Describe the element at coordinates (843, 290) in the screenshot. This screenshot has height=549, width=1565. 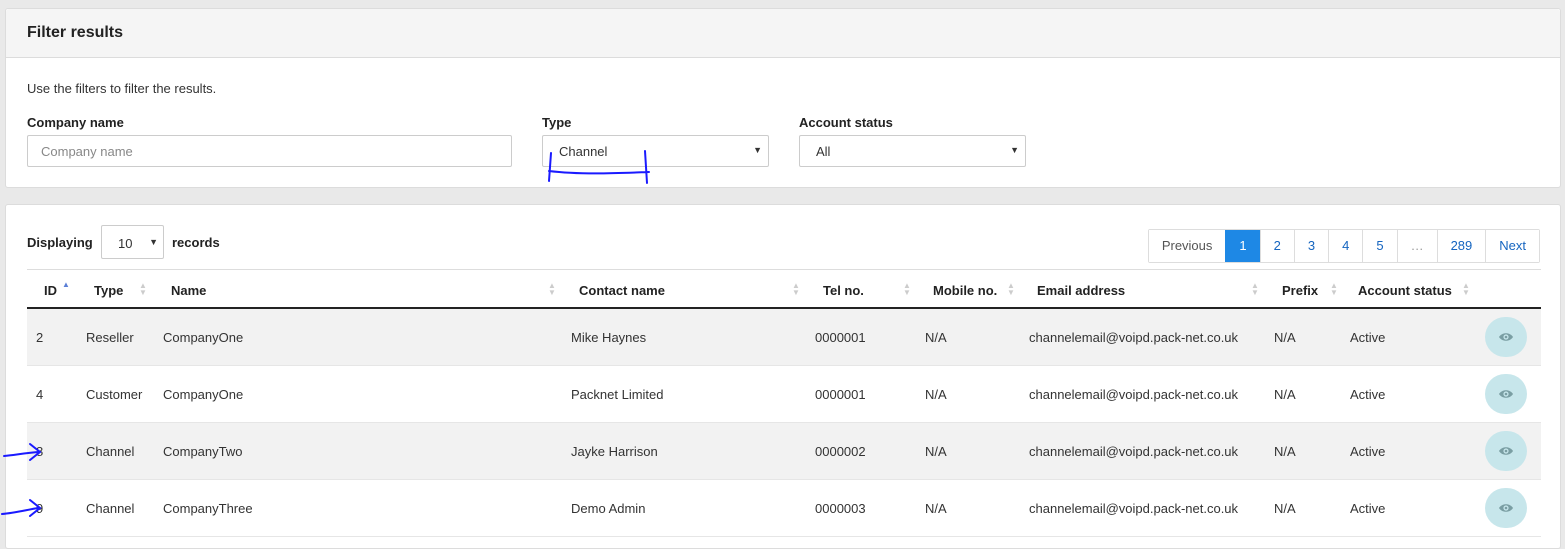
I see `column-header-tel-no: Tel no.` at that location.